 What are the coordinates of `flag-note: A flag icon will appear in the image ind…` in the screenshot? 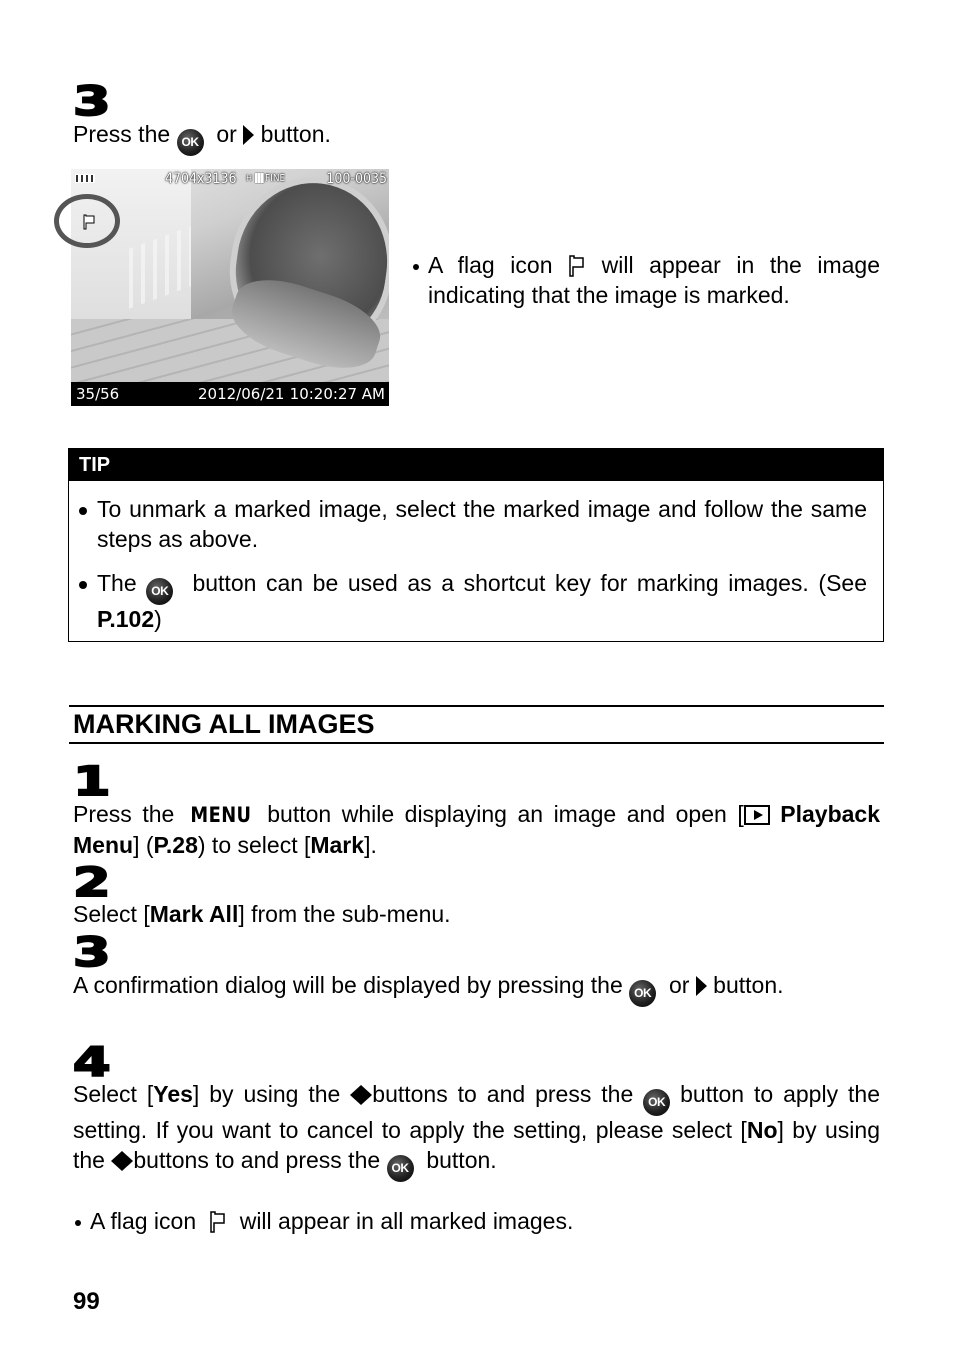 It's located at (646, 280).